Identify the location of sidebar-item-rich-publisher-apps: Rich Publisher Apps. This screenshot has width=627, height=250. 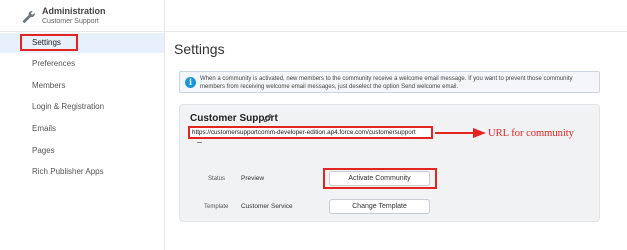
(82, 172).